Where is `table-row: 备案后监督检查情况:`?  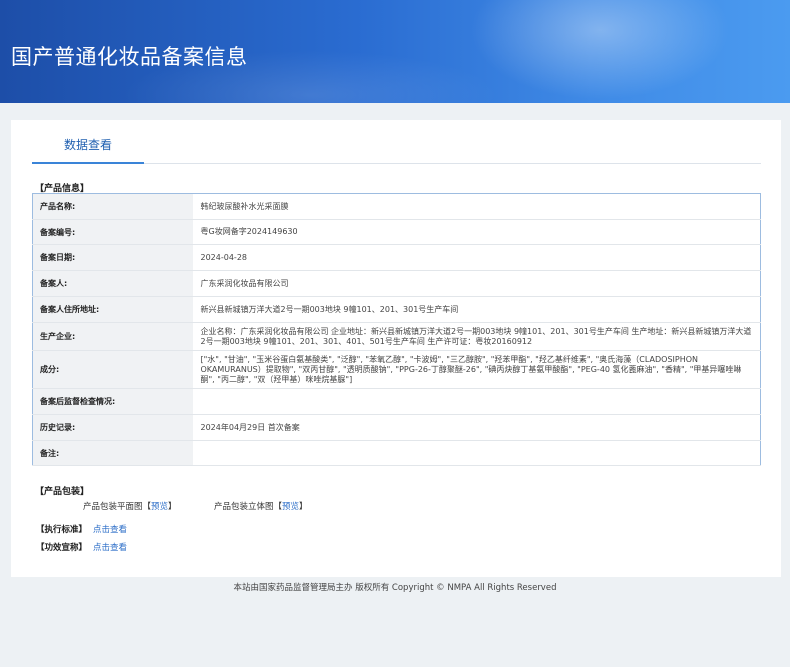 table-row: 备案后监督检查情况: is located at coordinates (396, 401).